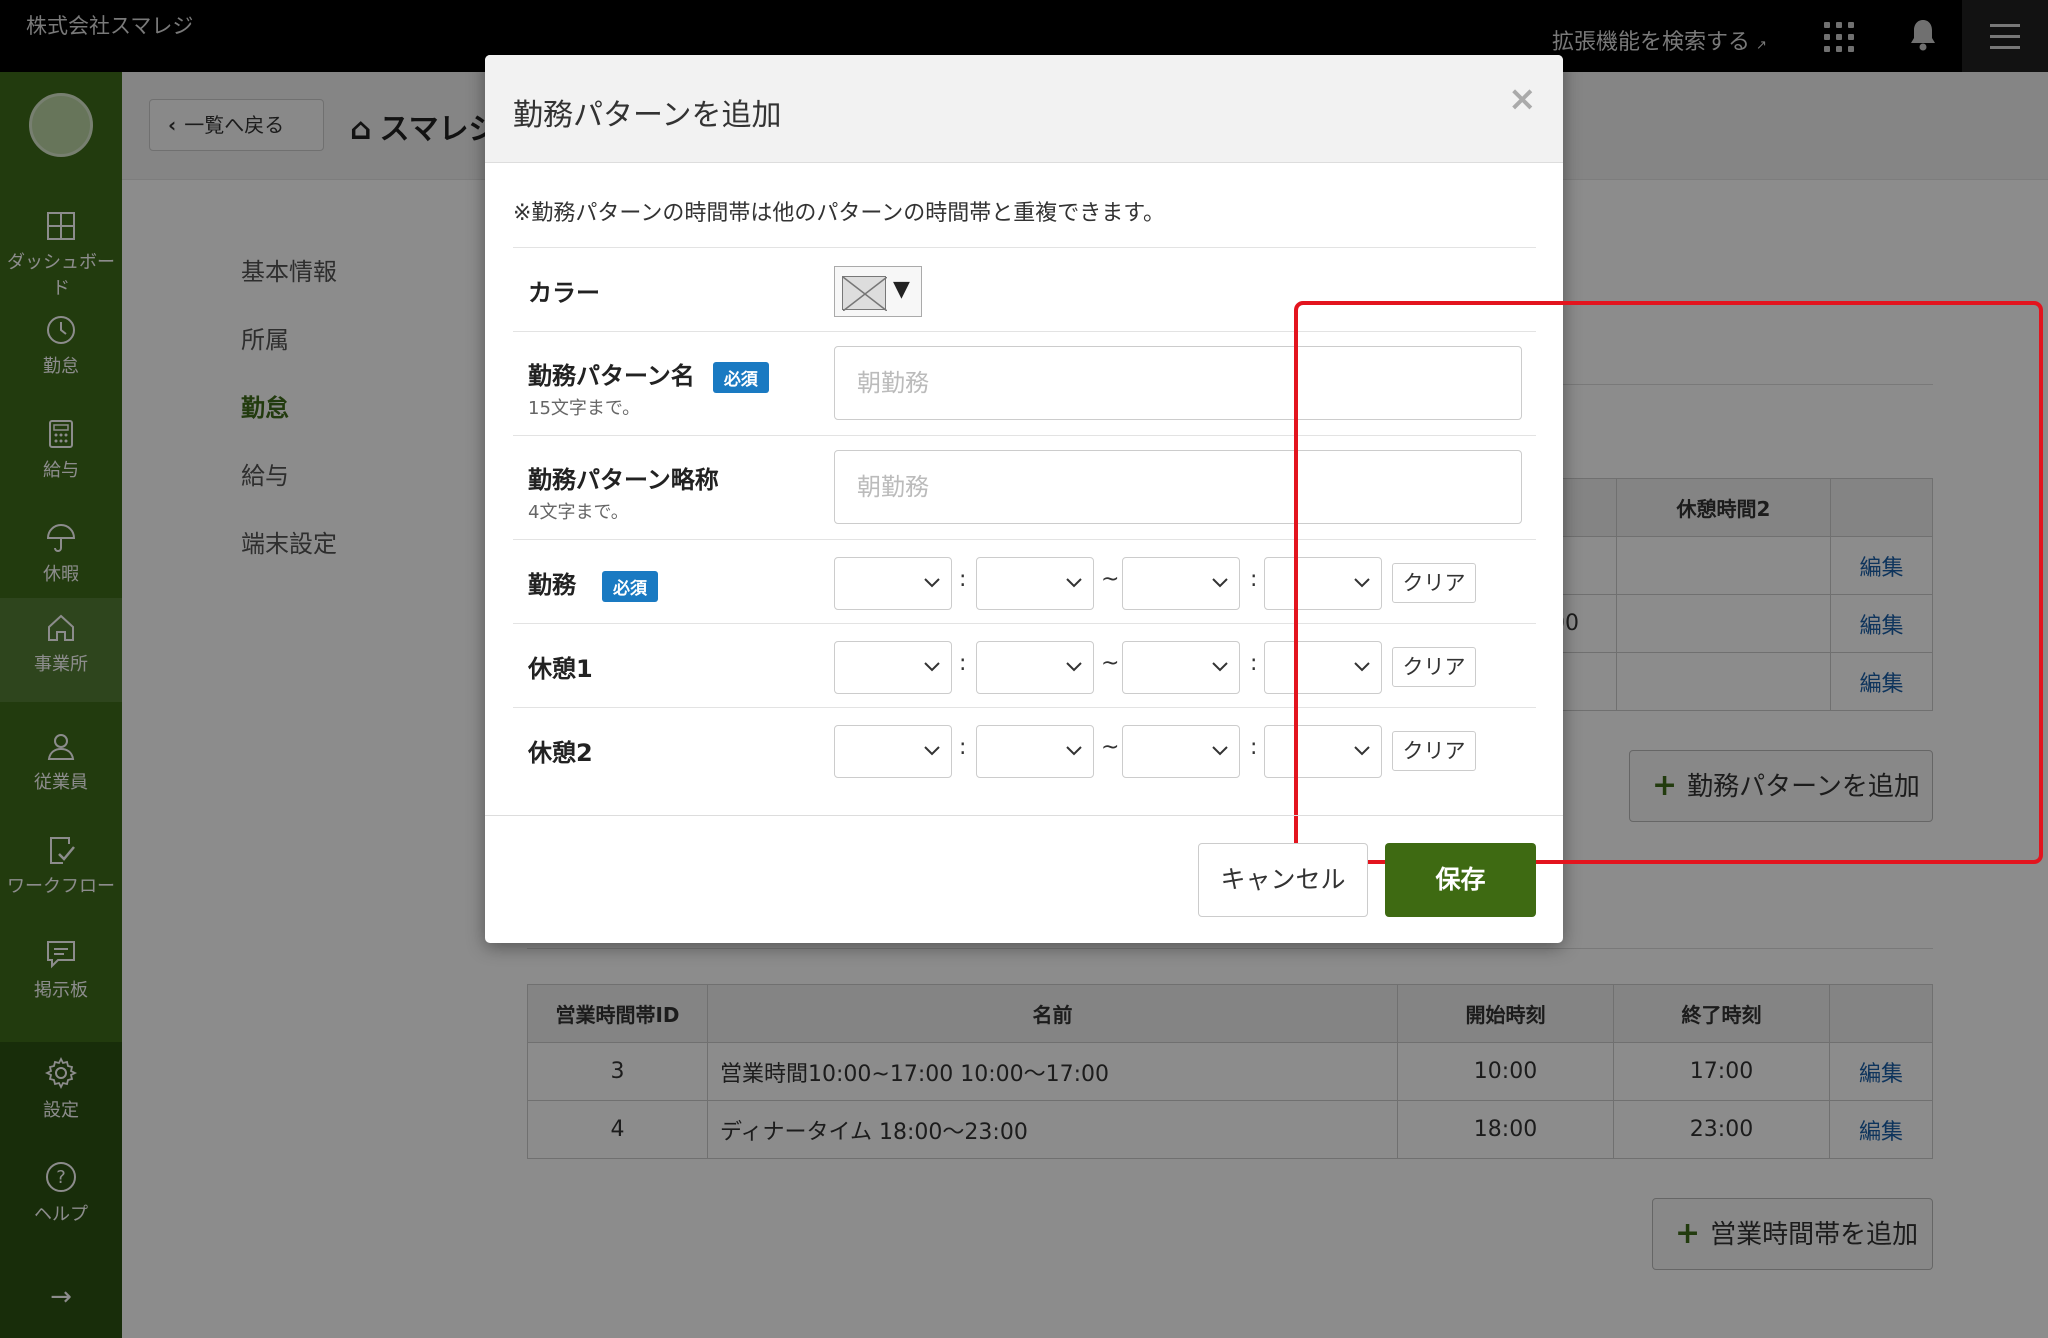  I want to click on abbreviation-hint: 4文字まで。, so click(578, 512).